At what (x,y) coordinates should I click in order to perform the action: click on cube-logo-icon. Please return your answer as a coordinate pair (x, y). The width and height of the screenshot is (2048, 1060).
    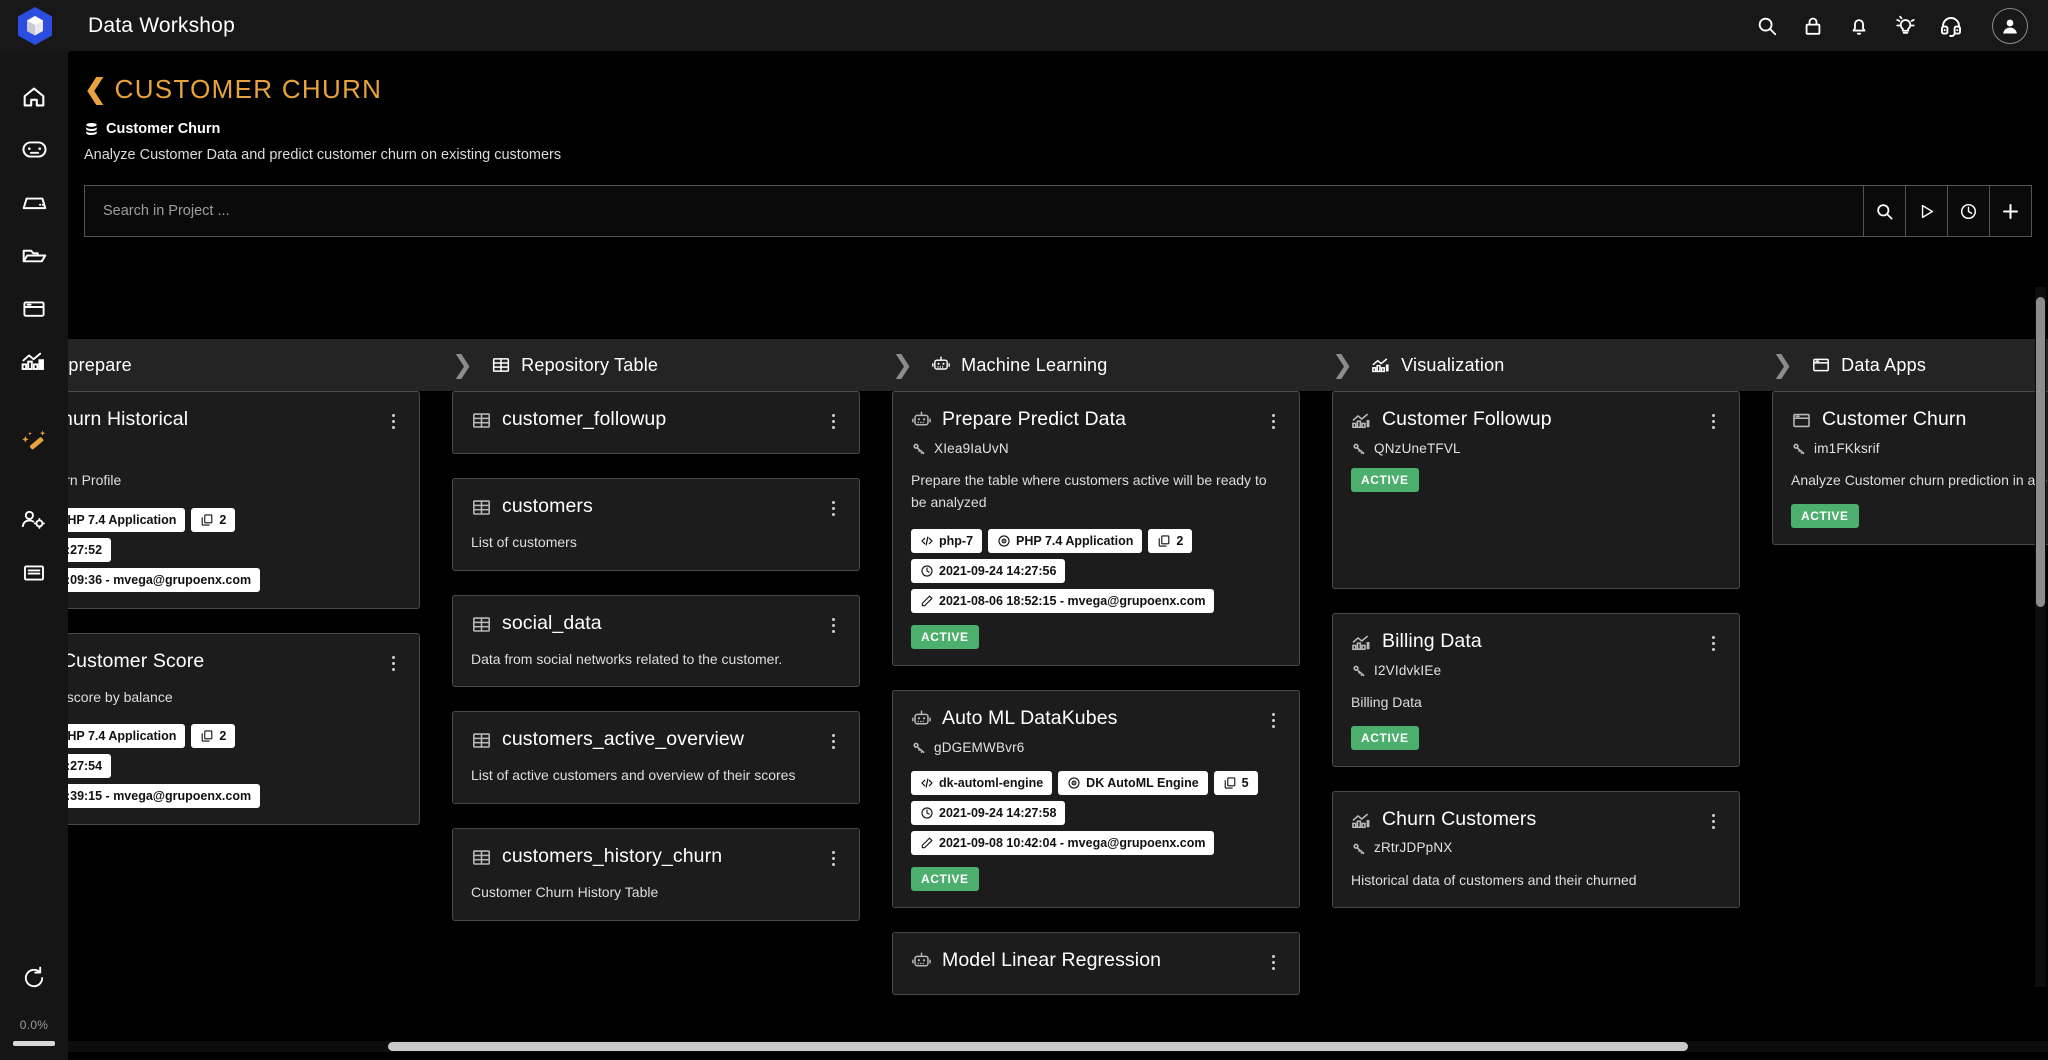
    Looking at the image, I should click on (35, 25).